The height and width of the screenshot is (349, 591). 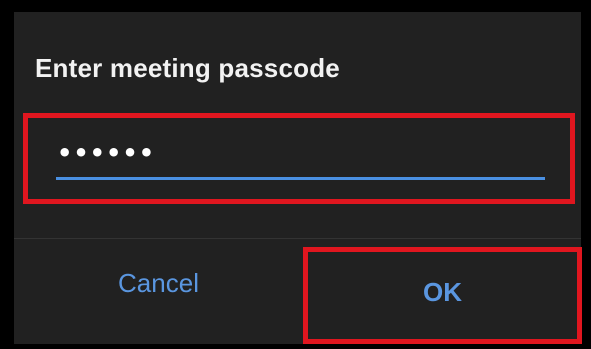 I want to click on ok-button: OK, so click(x=442, y=295).